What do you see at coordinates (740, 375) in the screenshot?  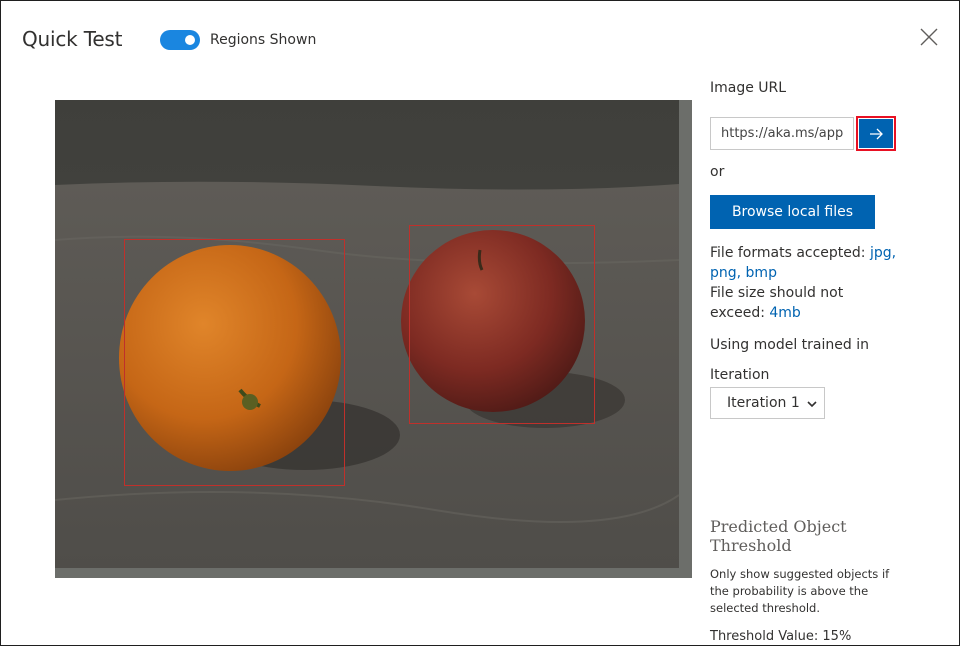 I see `iteration-label: Iteration` at bounding box center [740, 375].